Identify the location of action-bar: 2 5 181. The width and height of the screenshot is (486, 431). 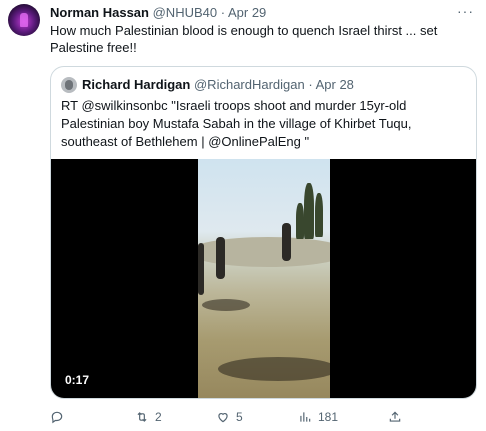
(250, 418).